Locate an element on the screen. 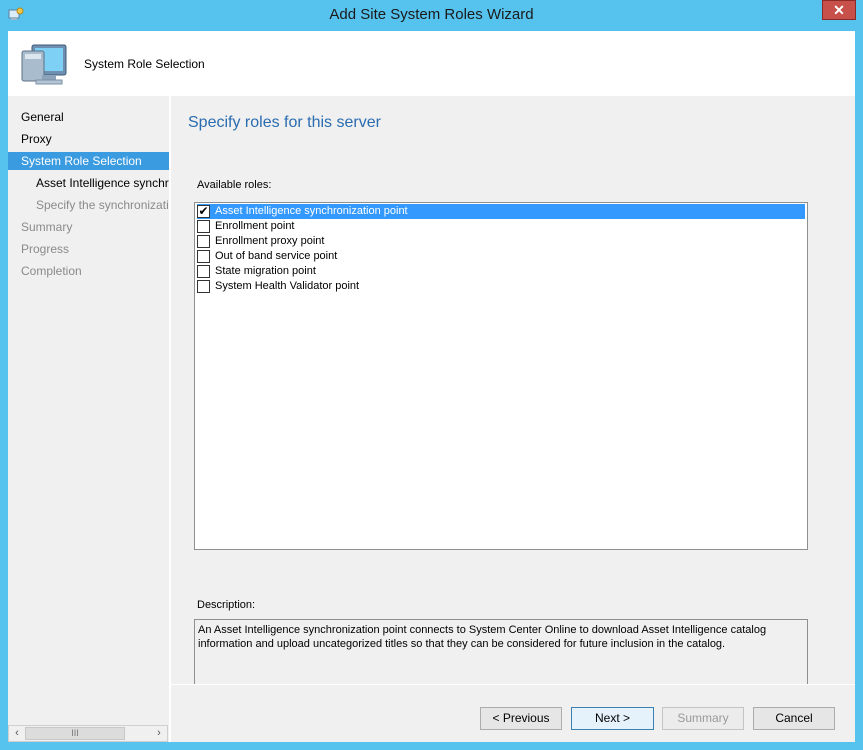 This screenshot has width=863, height=750. role-item-enrollment: Enrollment point is located at coordinates (501, 226).